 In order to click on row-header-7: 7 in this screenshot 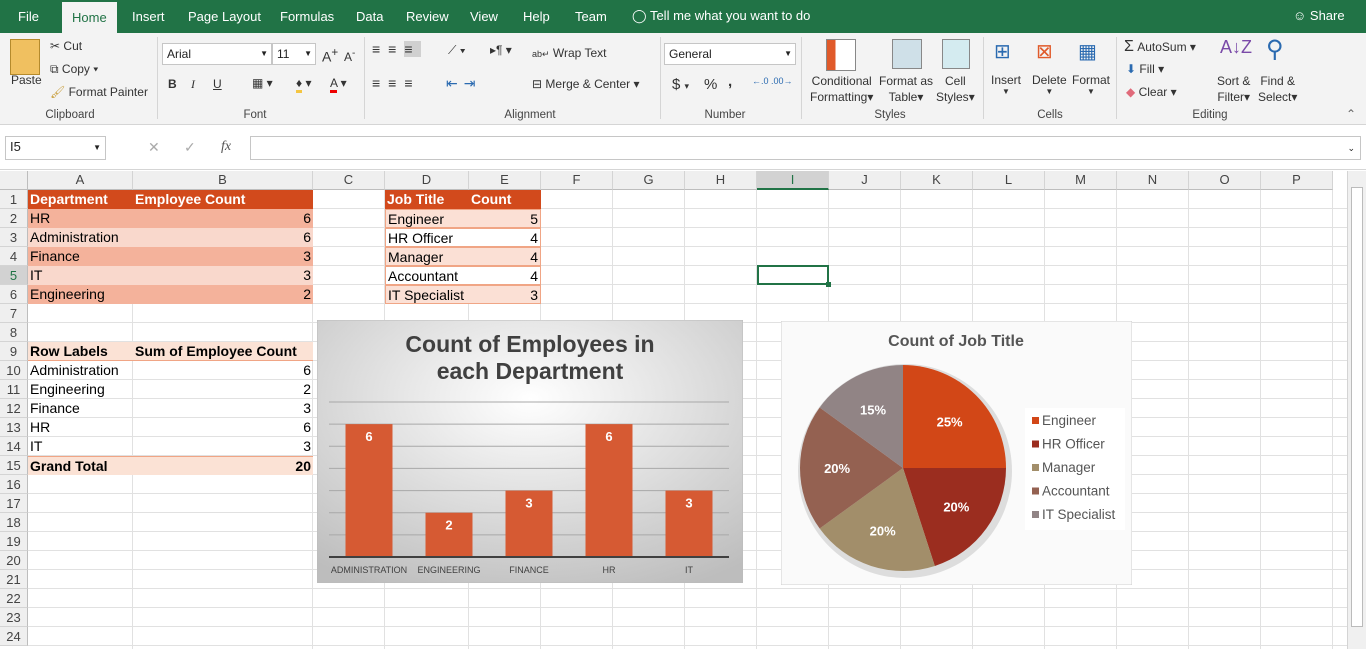, I will do `click(14, 313)`.